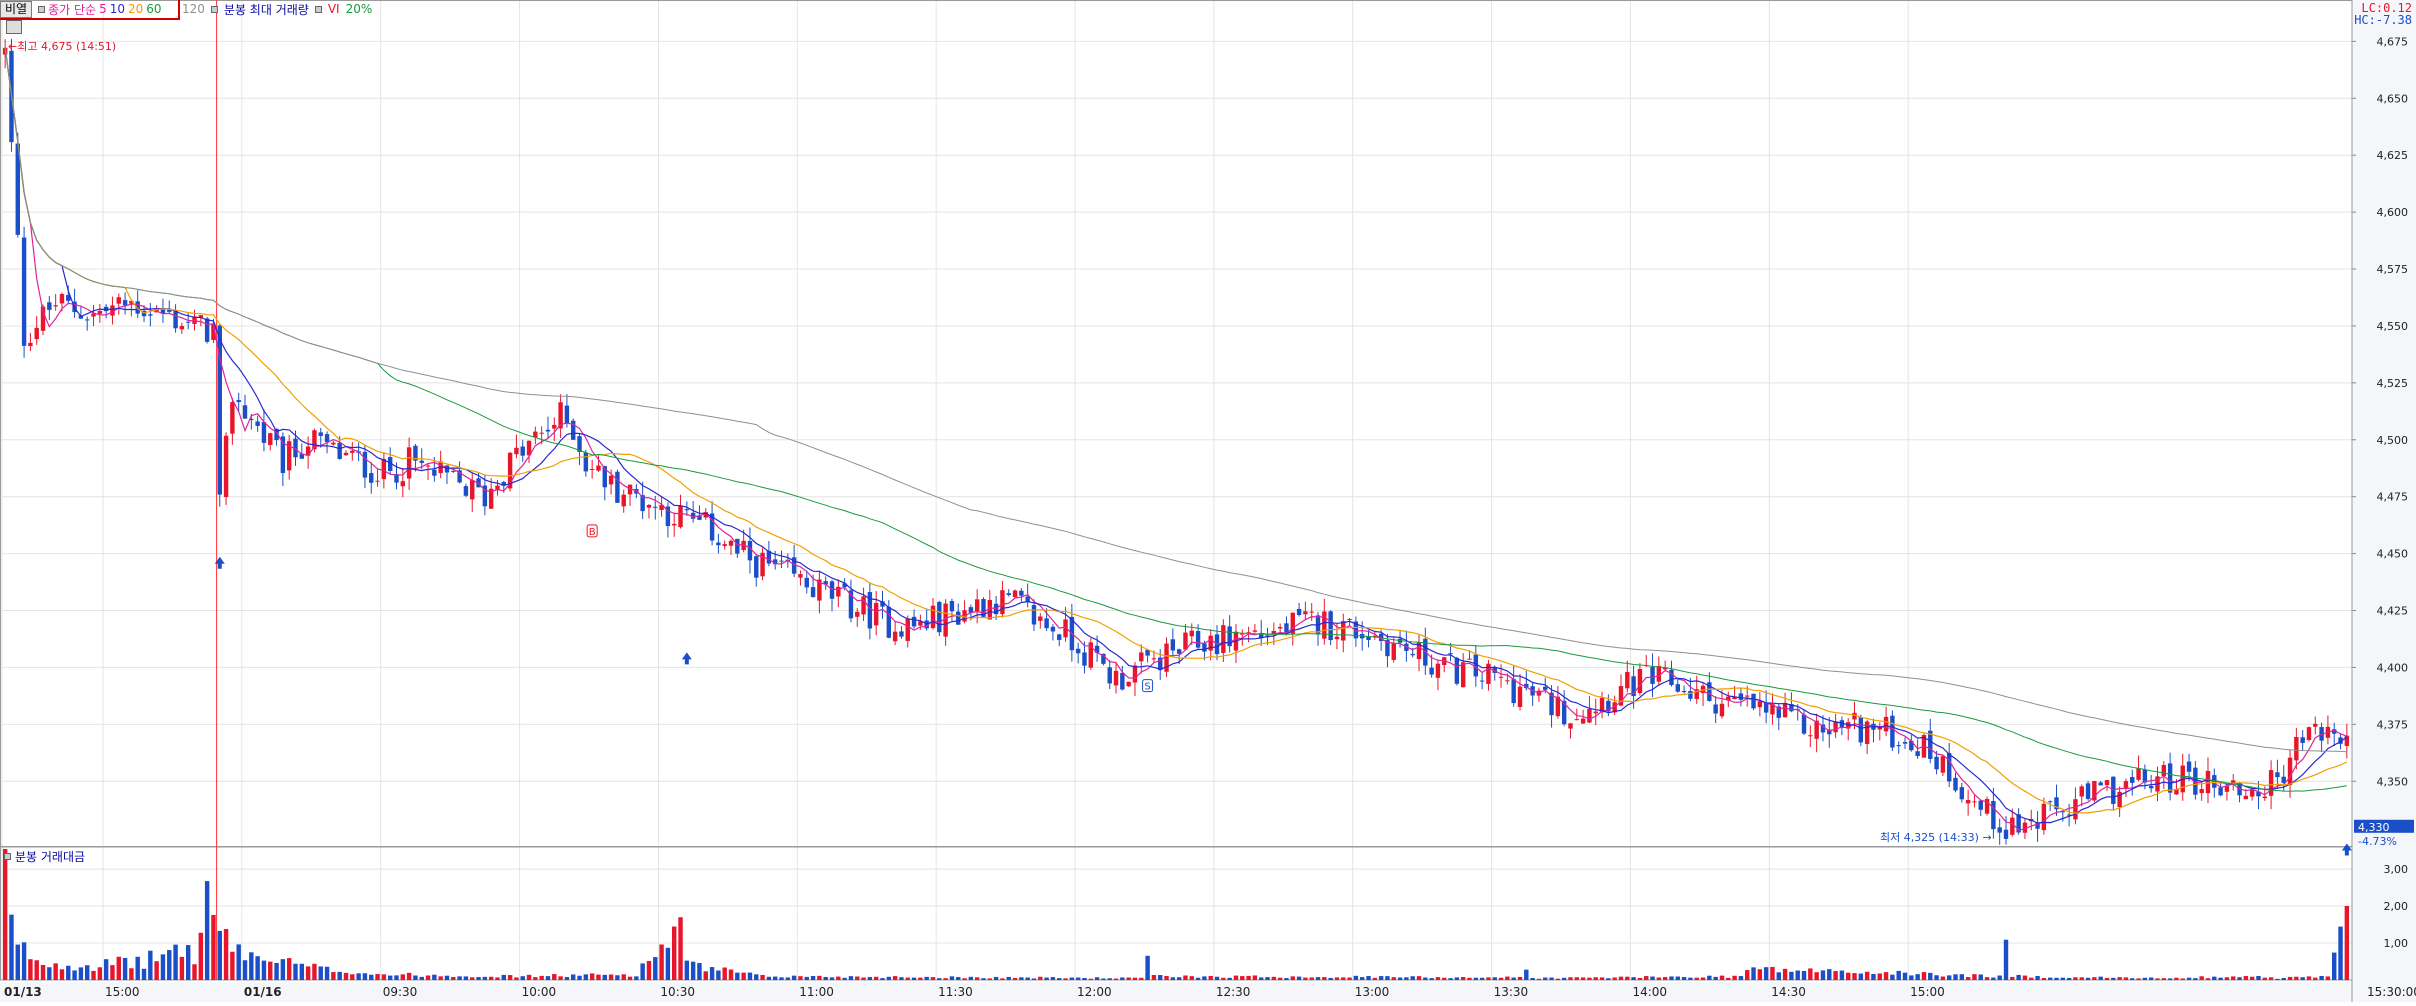 The image size is (2416, 1006). I want to click on price-tick-label: 4,550, so click(2393, 326).